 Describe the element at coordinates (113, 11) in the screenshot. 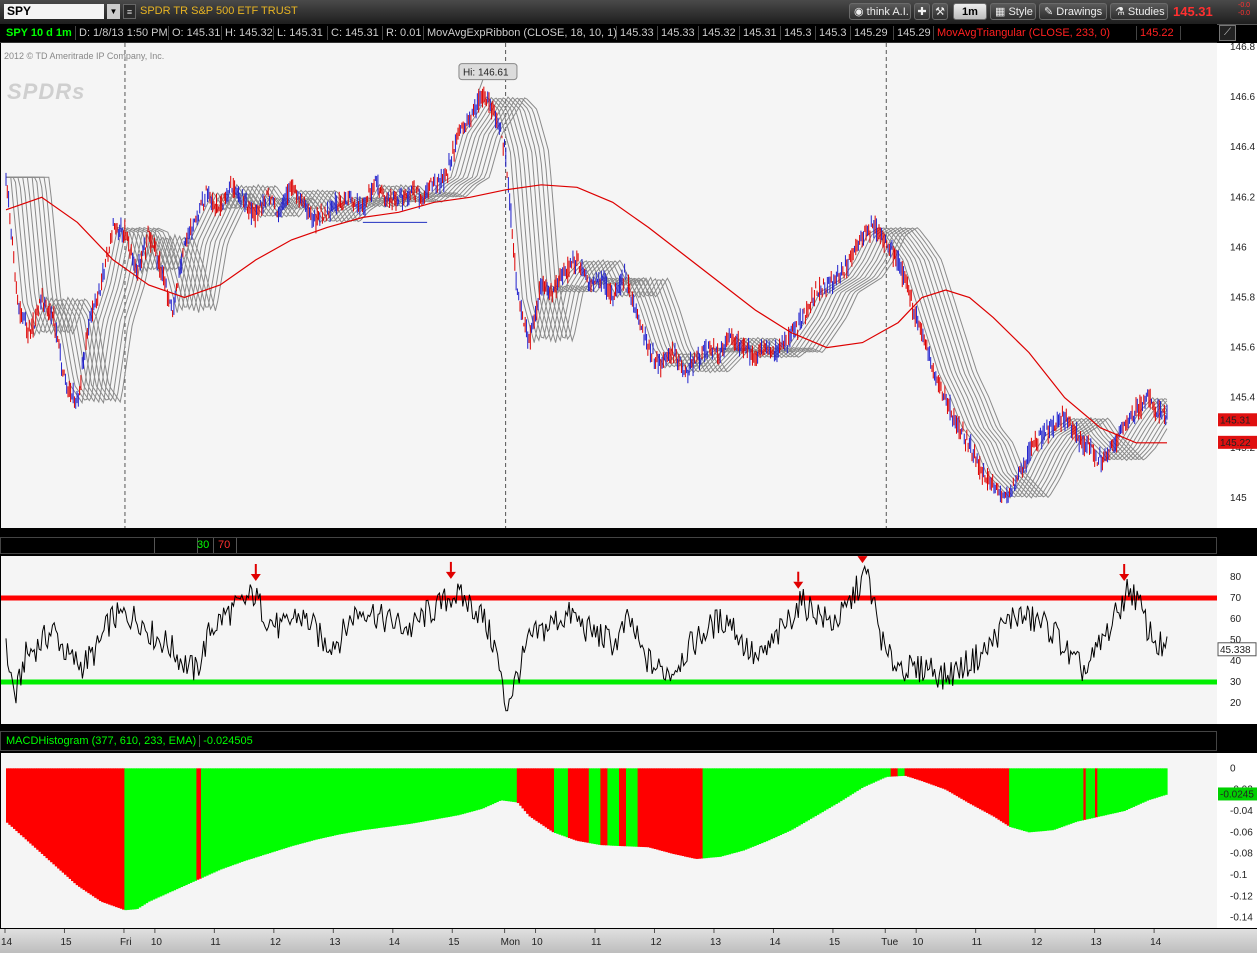

I see `symbol-dropdown-icon: ▼` at that location.